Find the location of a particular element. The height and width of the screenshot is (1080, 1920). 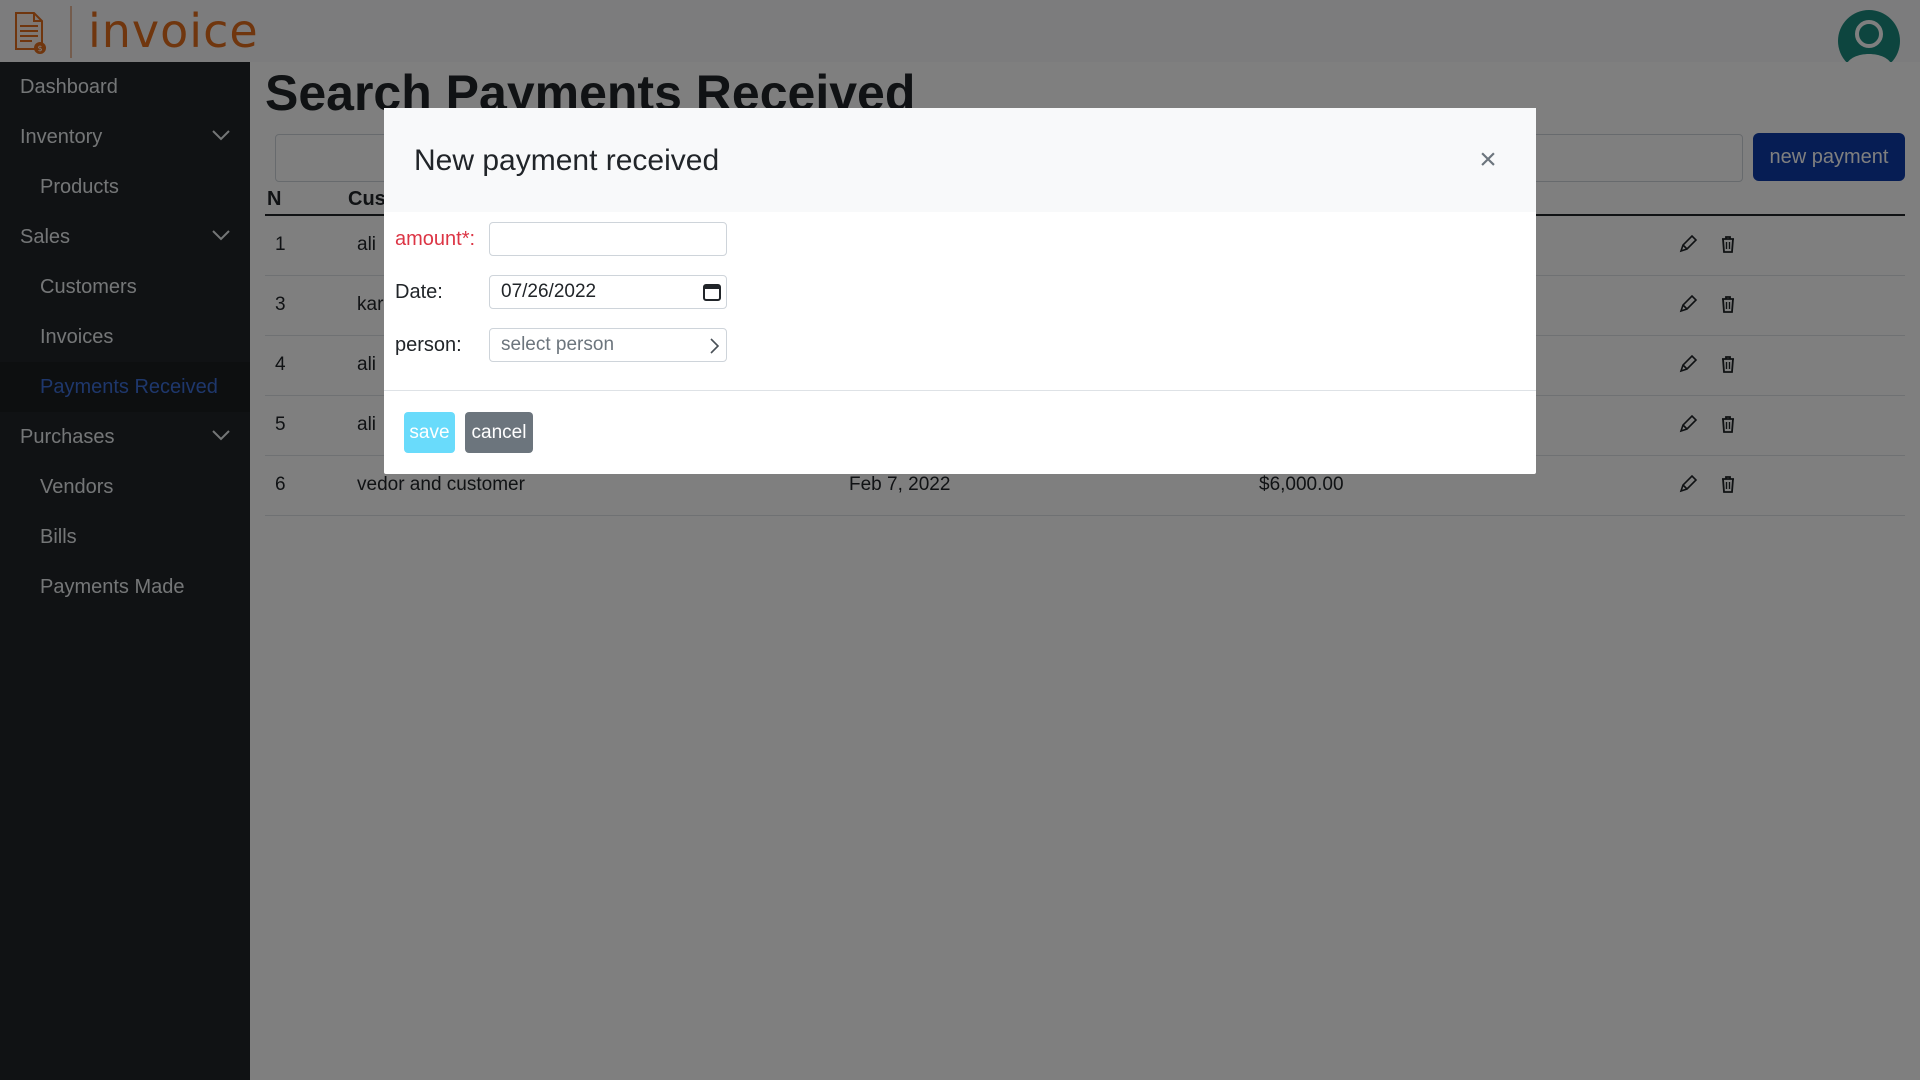

chevron-right-icon is located at coordinates (715, 346).